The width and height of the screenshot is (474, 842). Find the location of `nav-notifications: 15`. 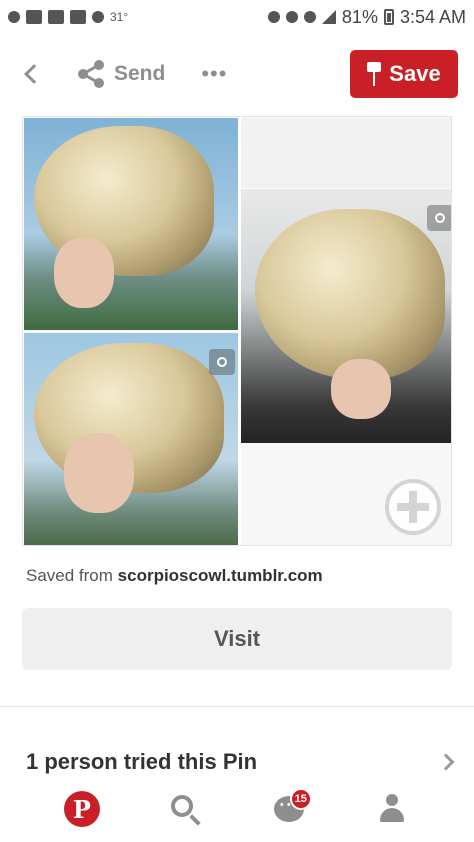

nav-notifications: 15 is located at coordinates (289, 809).